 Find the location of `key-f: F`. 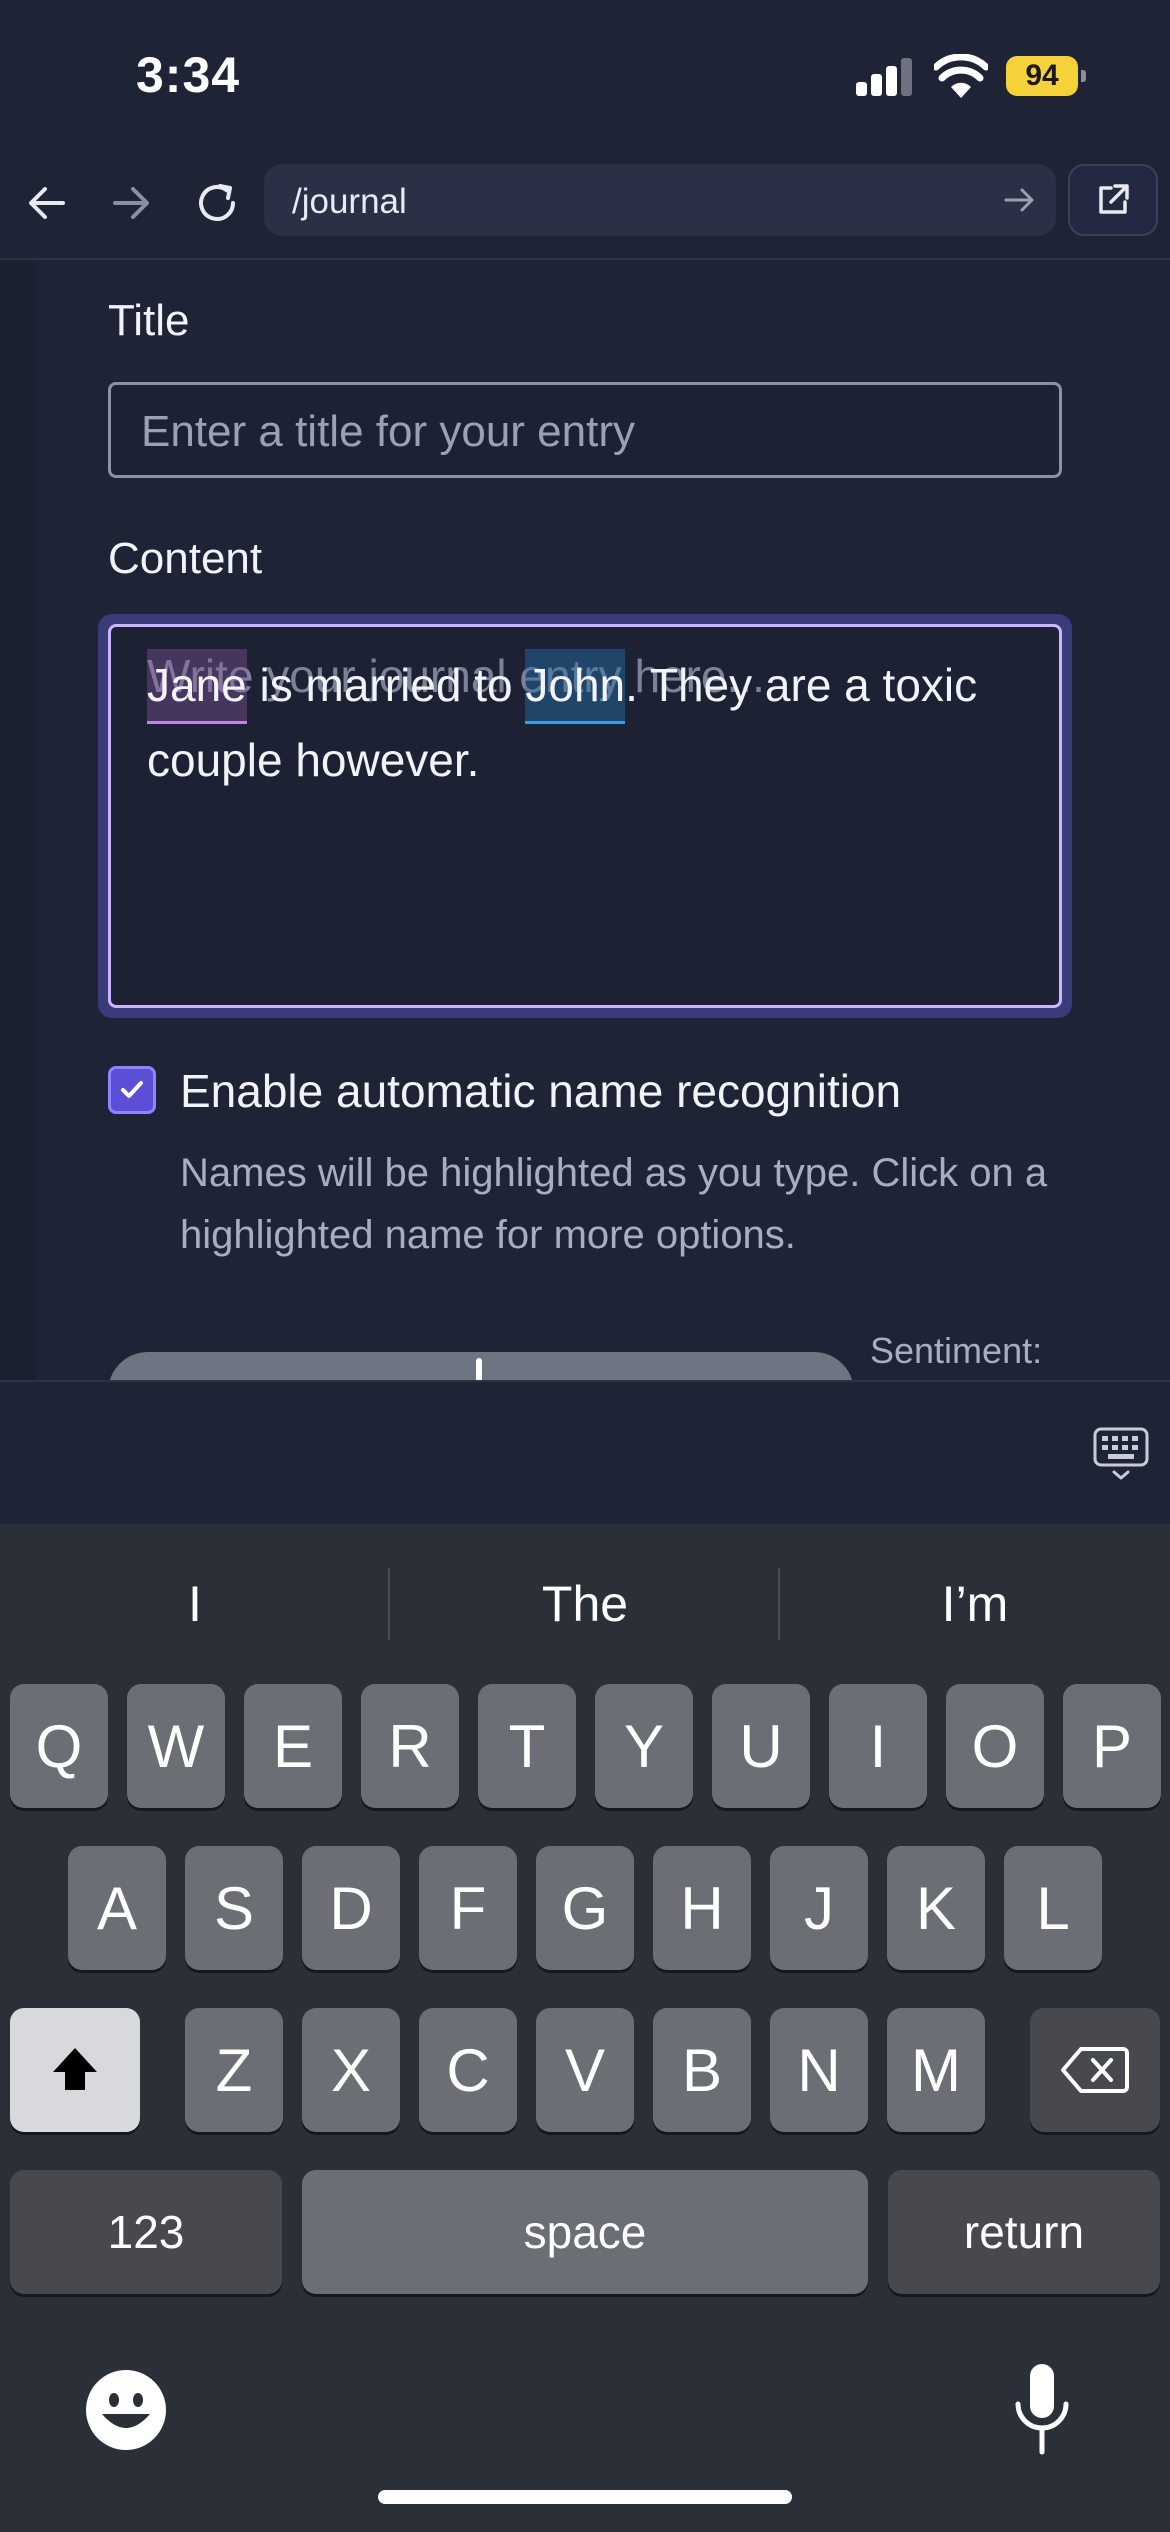

key-f: F is located at coordinates (468, 1908).